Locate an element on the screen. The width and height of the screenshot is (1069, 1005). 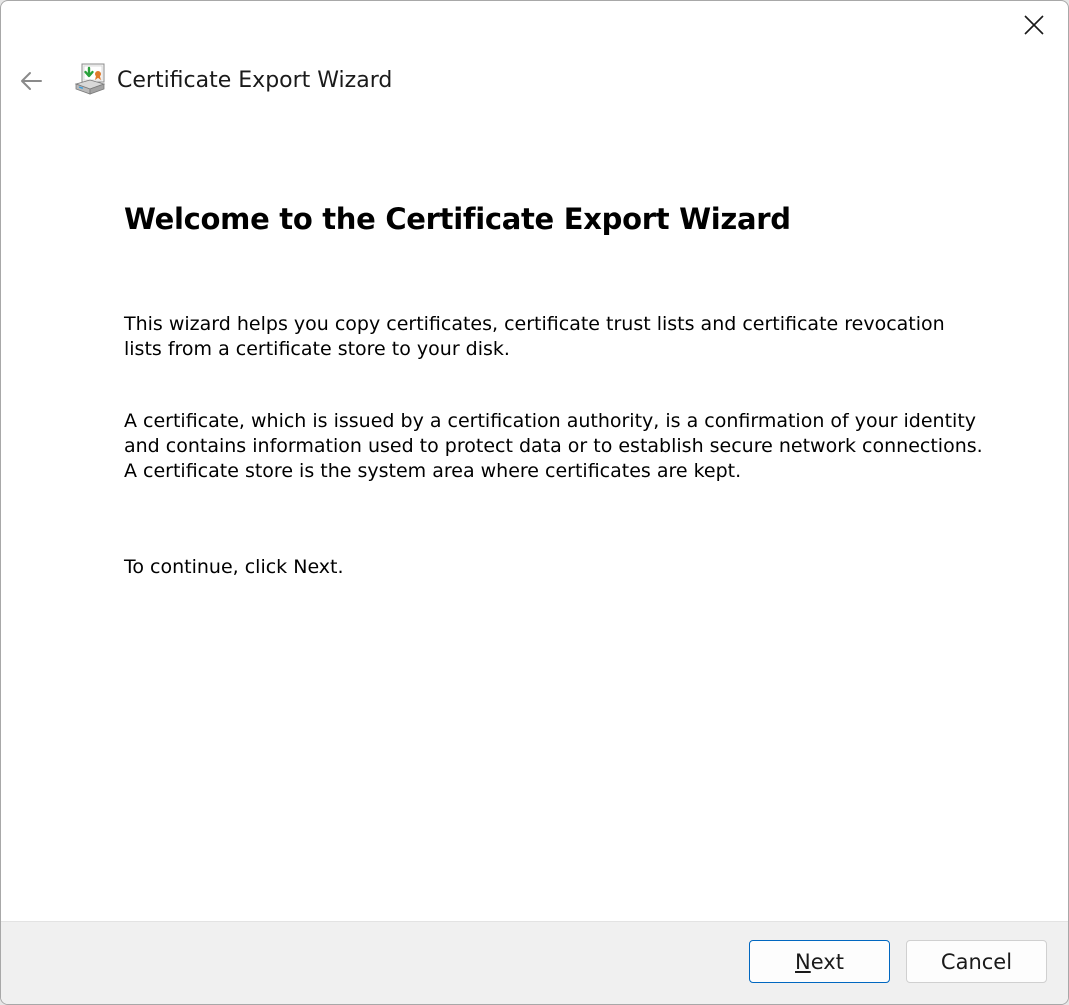
back-arrow-icon is located at coordinates (31, 81).